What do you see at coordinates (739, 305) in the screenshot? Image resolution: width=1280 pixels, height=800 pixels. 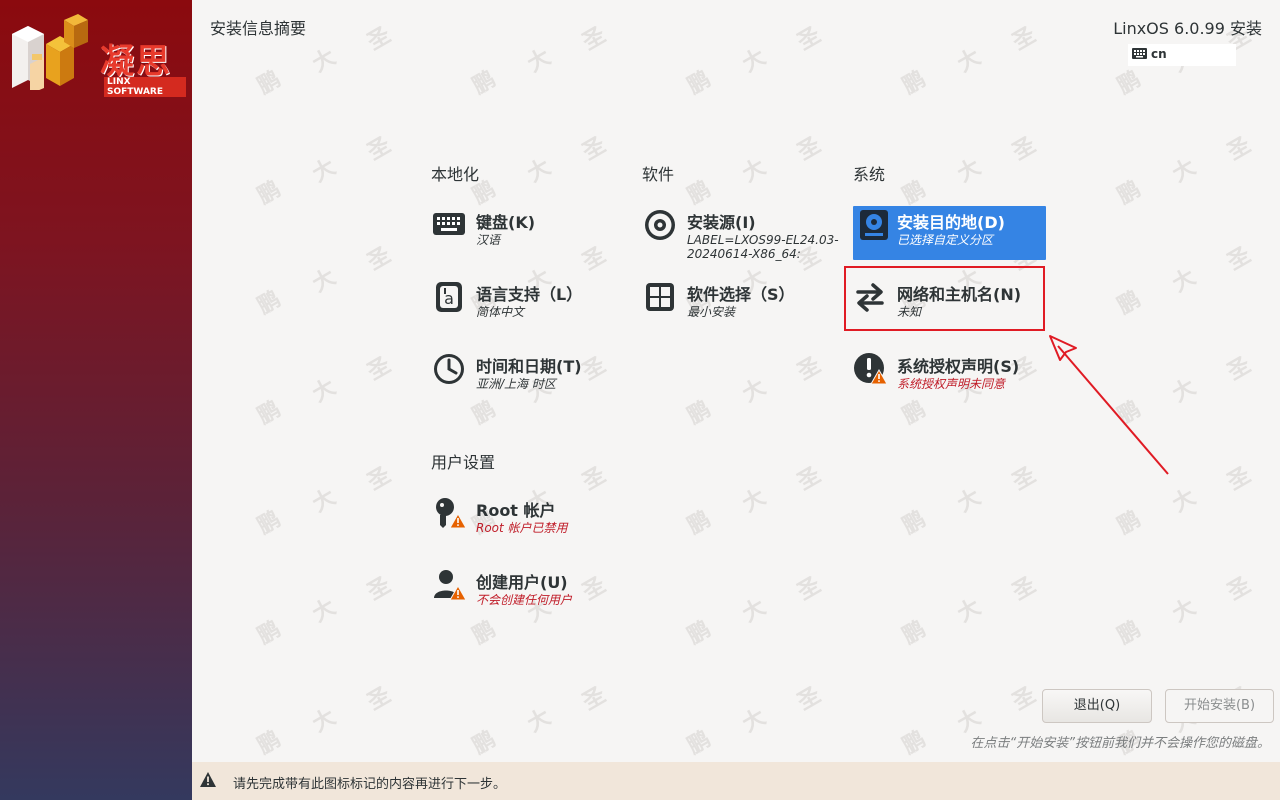 I see `spoke-software-selection: 软件选择（S） 最小安装` at bounding box center [739, 305].